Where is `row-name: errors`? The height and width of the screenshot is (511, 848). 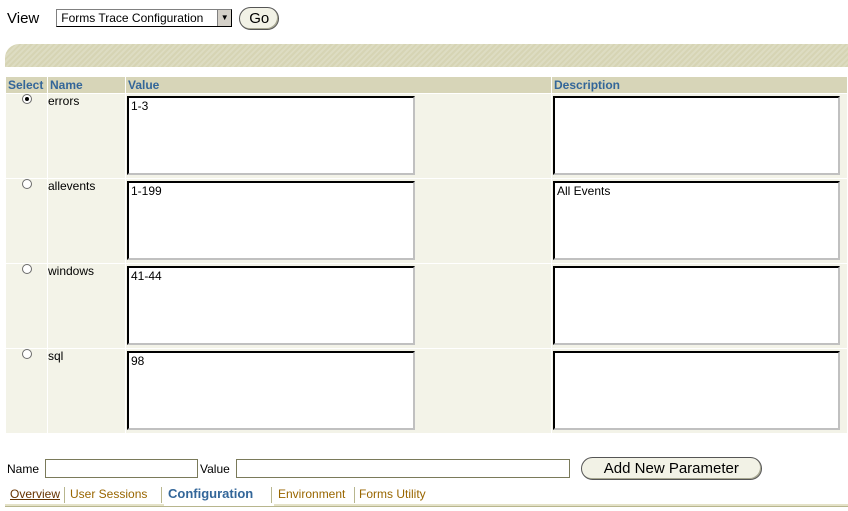
row-name: errors is located at coordinates (64, 101).